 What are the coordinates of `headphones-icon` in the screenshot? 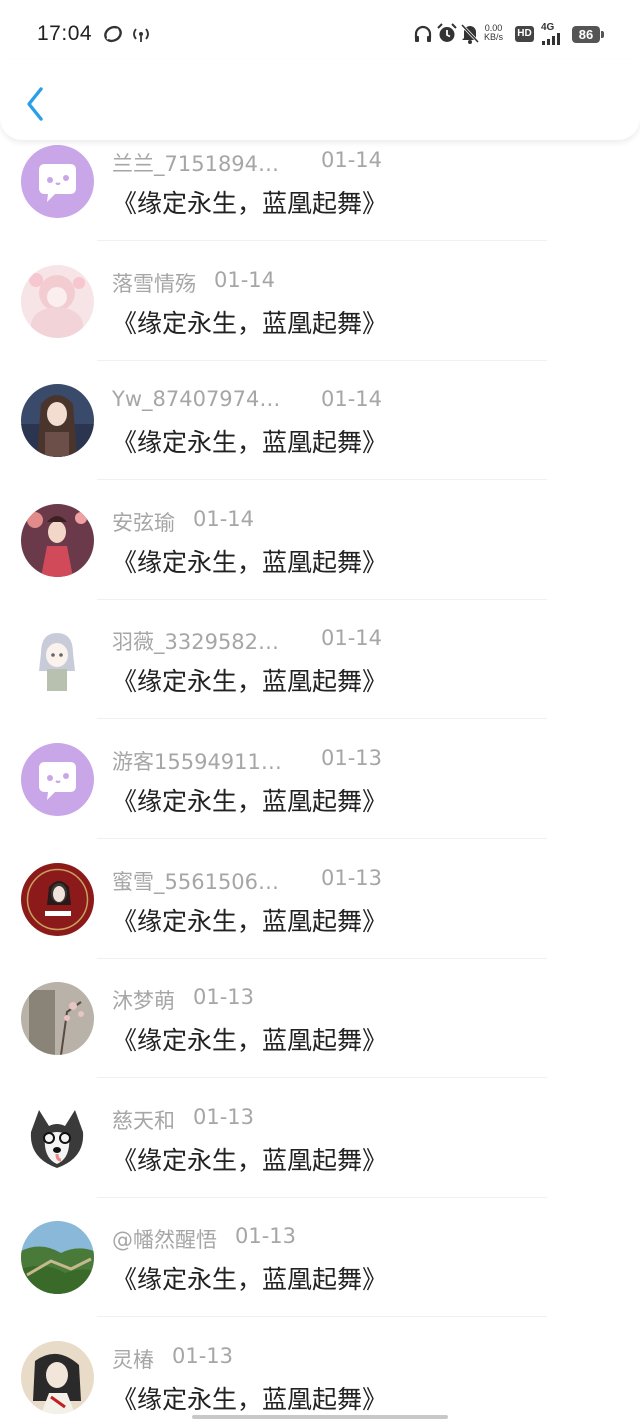 It's located at (423, 33).